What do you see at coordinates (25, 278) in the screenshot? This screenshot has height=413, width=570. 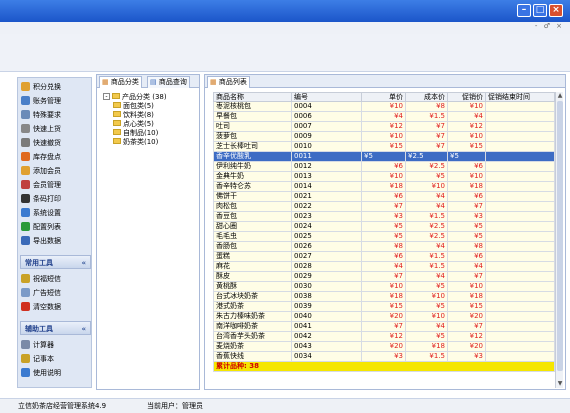 I see `sms-icon` at bounding box center [25, 278].